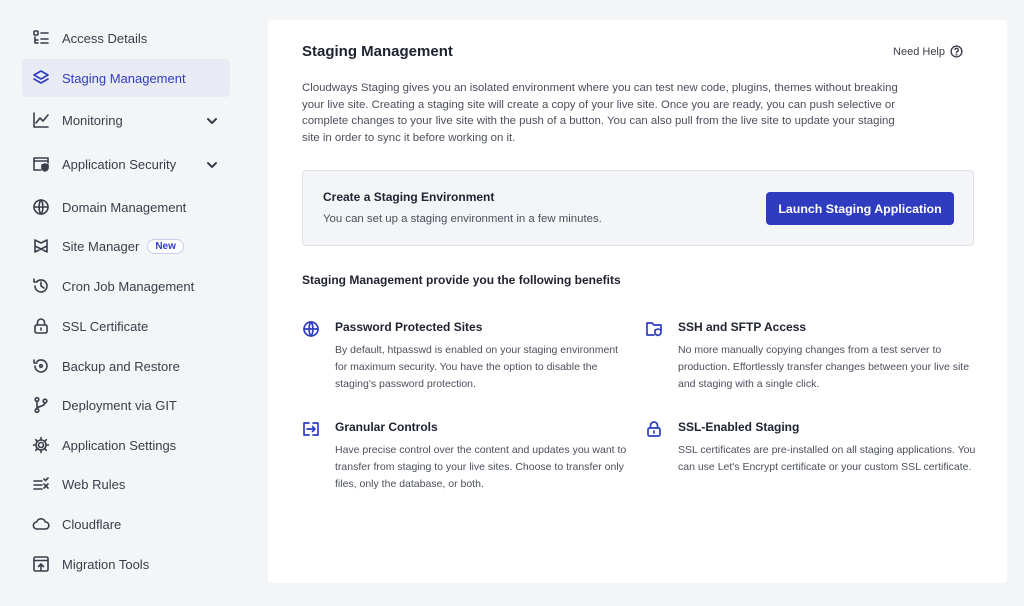 The width and height of the screenshot is (1024, 606). What do you see at coordinates (121, 366) in the screenshot?
I see `sidebar-item-label: Backup and Restore` at bounding box center [121, 366].